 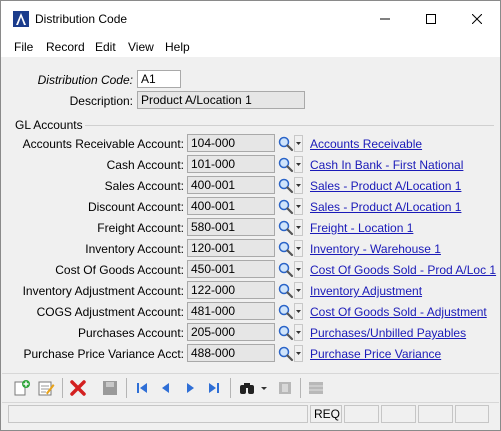 I want to click on description-label: Description:, so click(x=101, y=101).